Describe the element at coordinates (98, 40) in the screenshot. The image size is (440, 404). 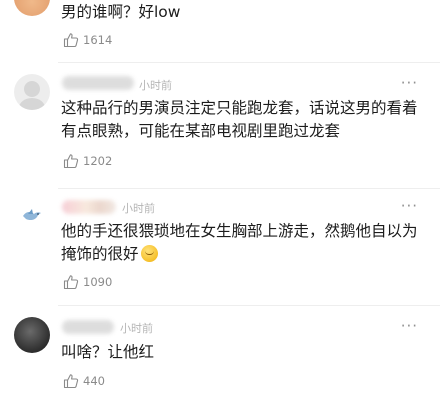
I see `like-count: 1614` at that location.